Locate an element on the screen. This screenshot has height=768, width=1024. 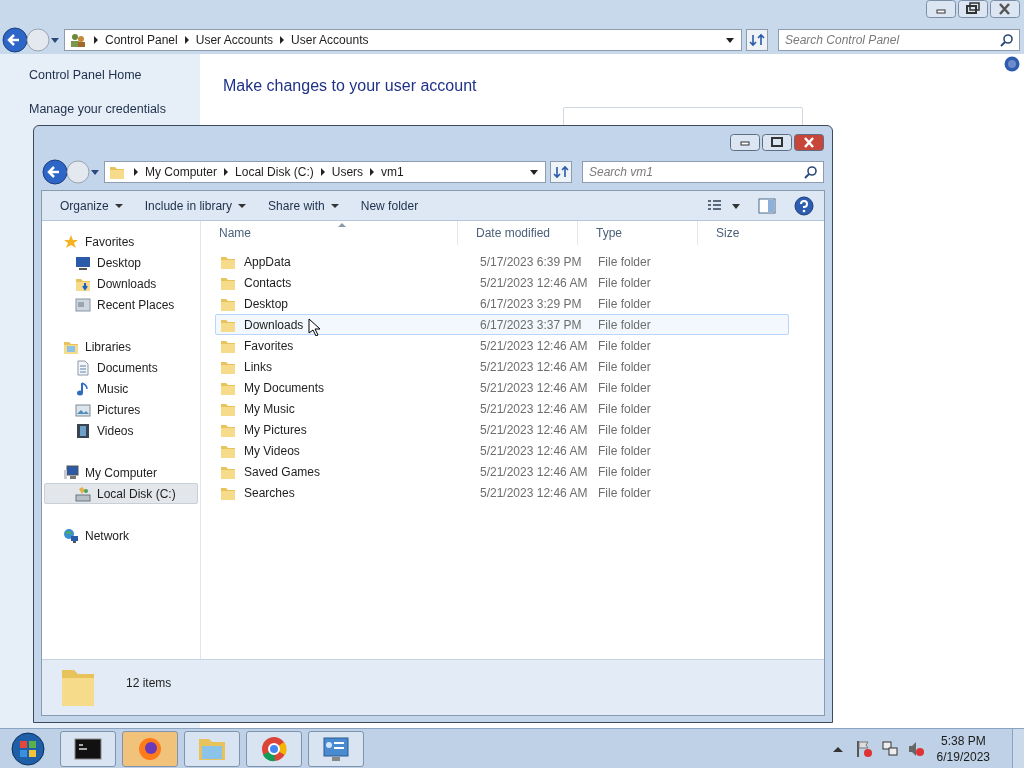
music-note-icon is located at coordinates (83, 388).